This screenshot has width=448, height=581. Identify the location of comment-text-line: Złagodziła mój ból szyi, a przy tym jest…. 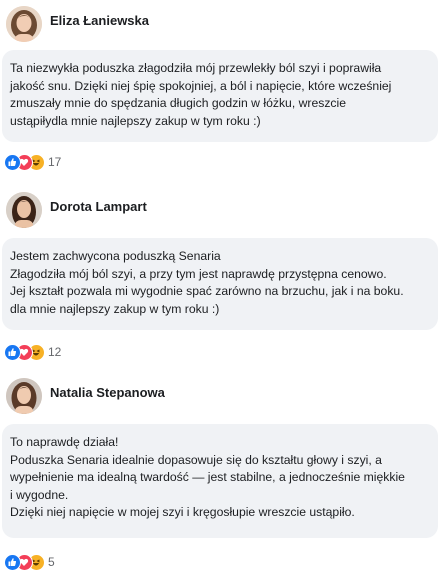
(198, 273).